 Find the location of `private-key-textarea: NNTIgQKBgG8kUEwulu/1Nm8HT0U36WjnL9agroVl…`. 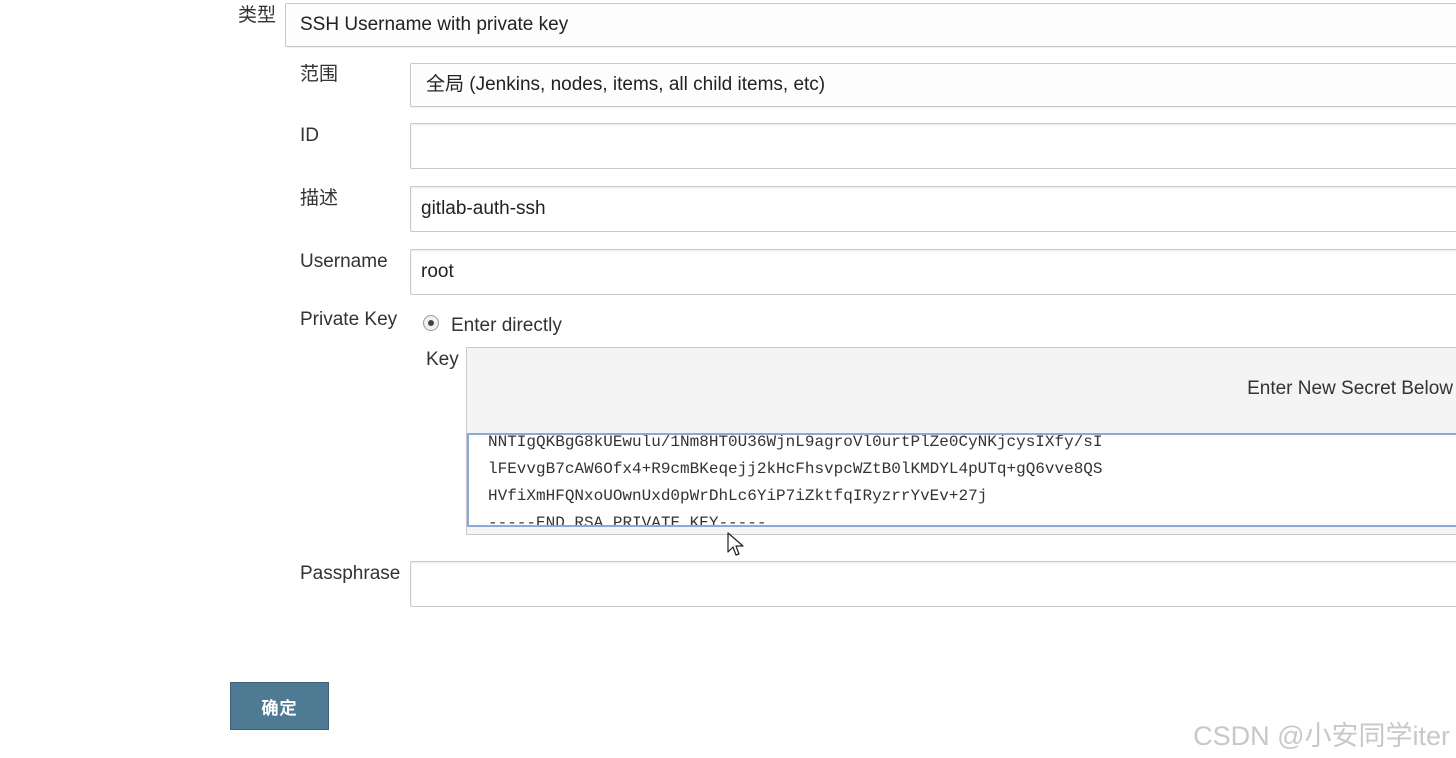

private-key-textarea: NNTIgQKBgG8kUEwulu/1Nm8HT0U36WjnL9agroVl… is located at coordinates (961, 480).